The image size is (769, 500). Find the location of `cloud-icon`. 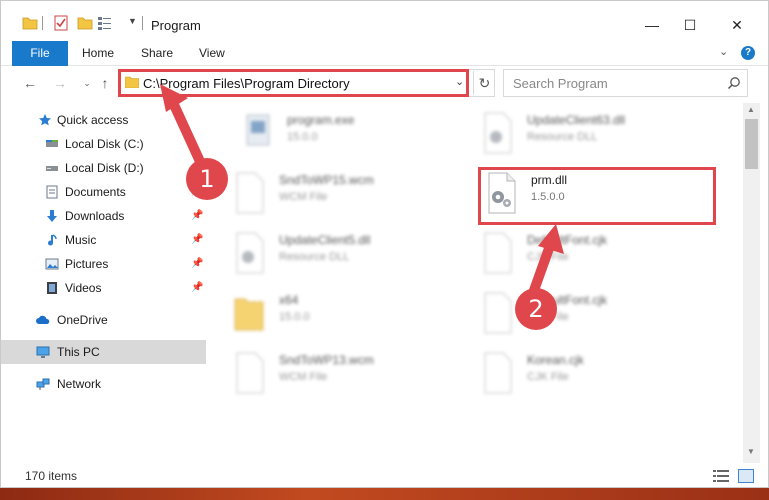

cloud-icon is located at coordinates (43, 319).